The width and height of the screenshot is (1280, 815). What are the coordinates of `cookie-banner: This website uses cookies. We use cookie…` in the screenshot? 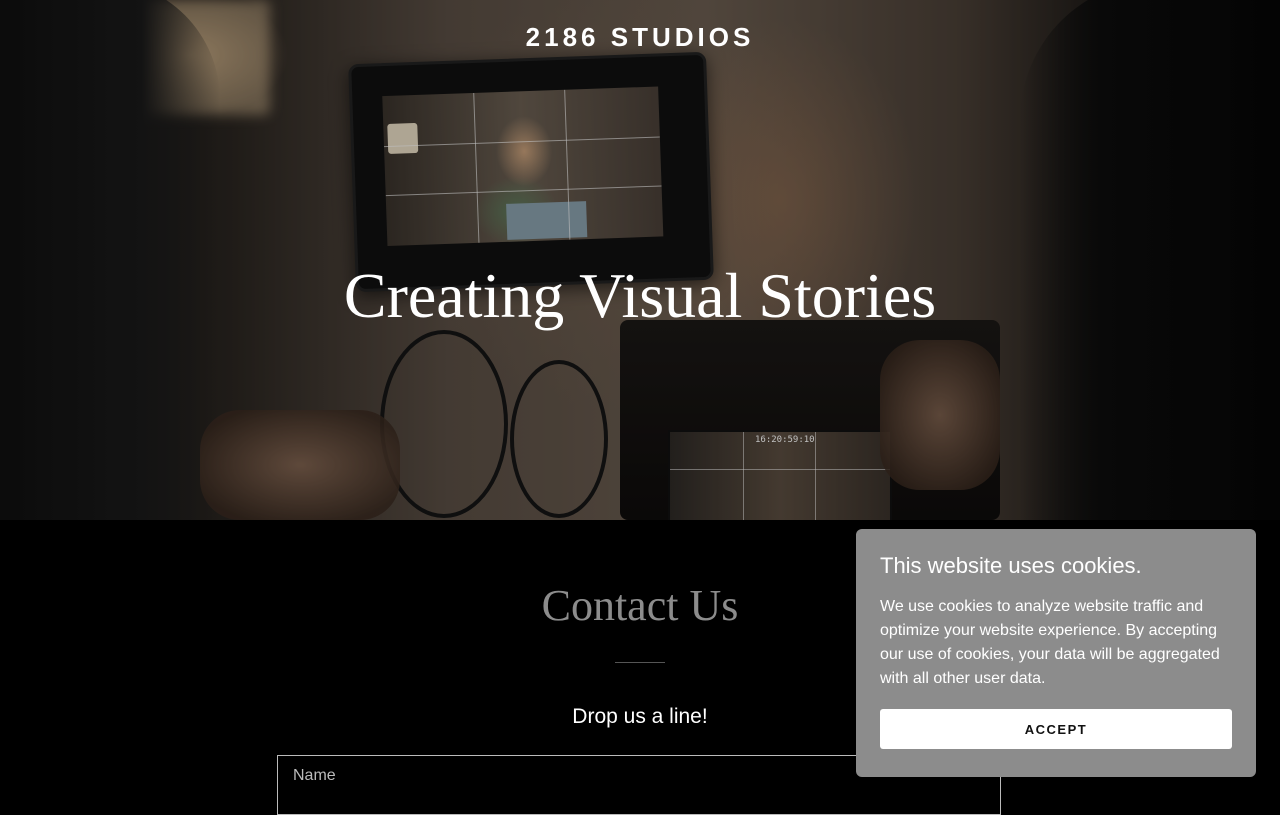 It's located at (1056, 653).